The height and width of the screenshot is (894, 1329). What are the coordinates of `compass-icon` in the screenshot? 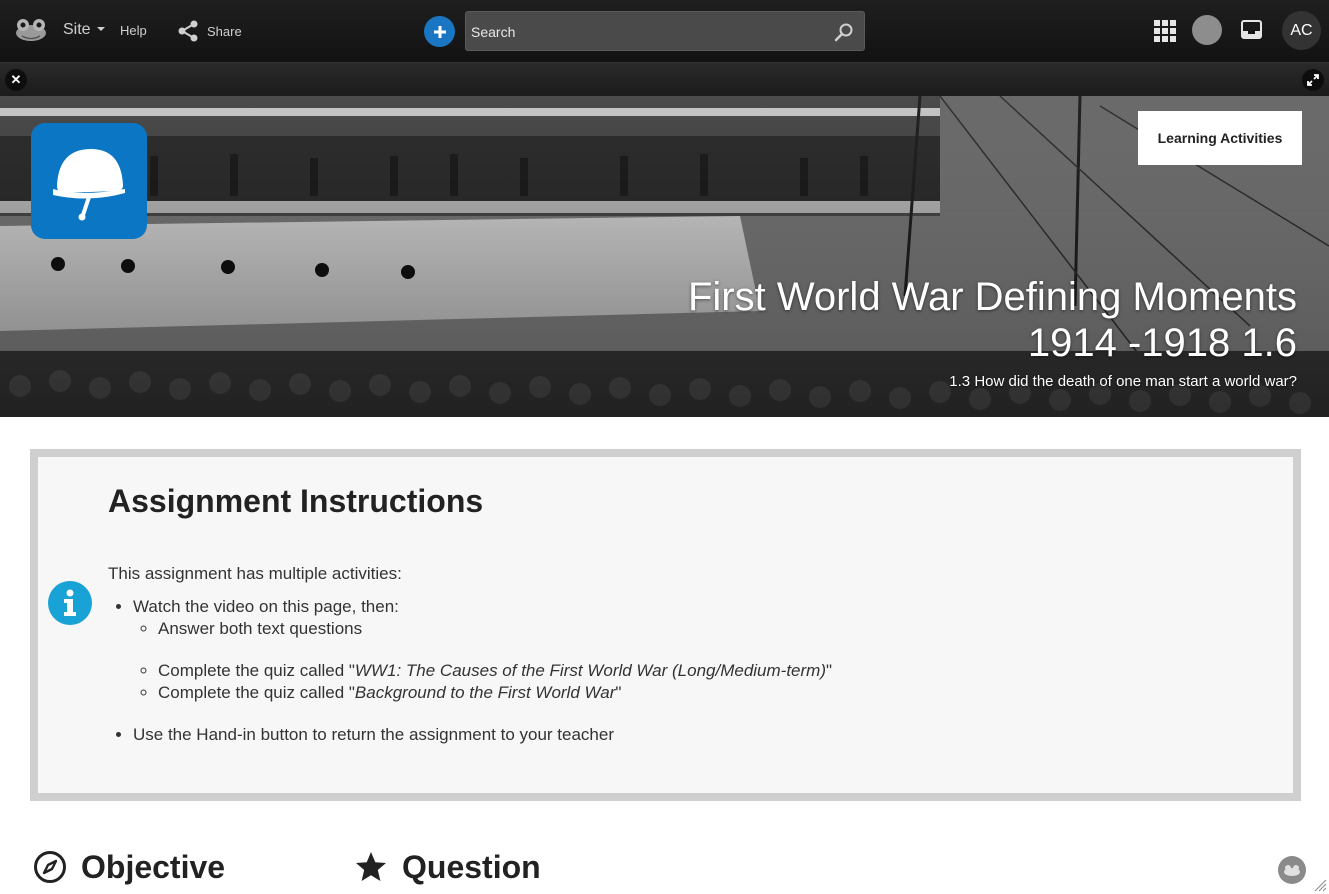 It's located at (50, 867).